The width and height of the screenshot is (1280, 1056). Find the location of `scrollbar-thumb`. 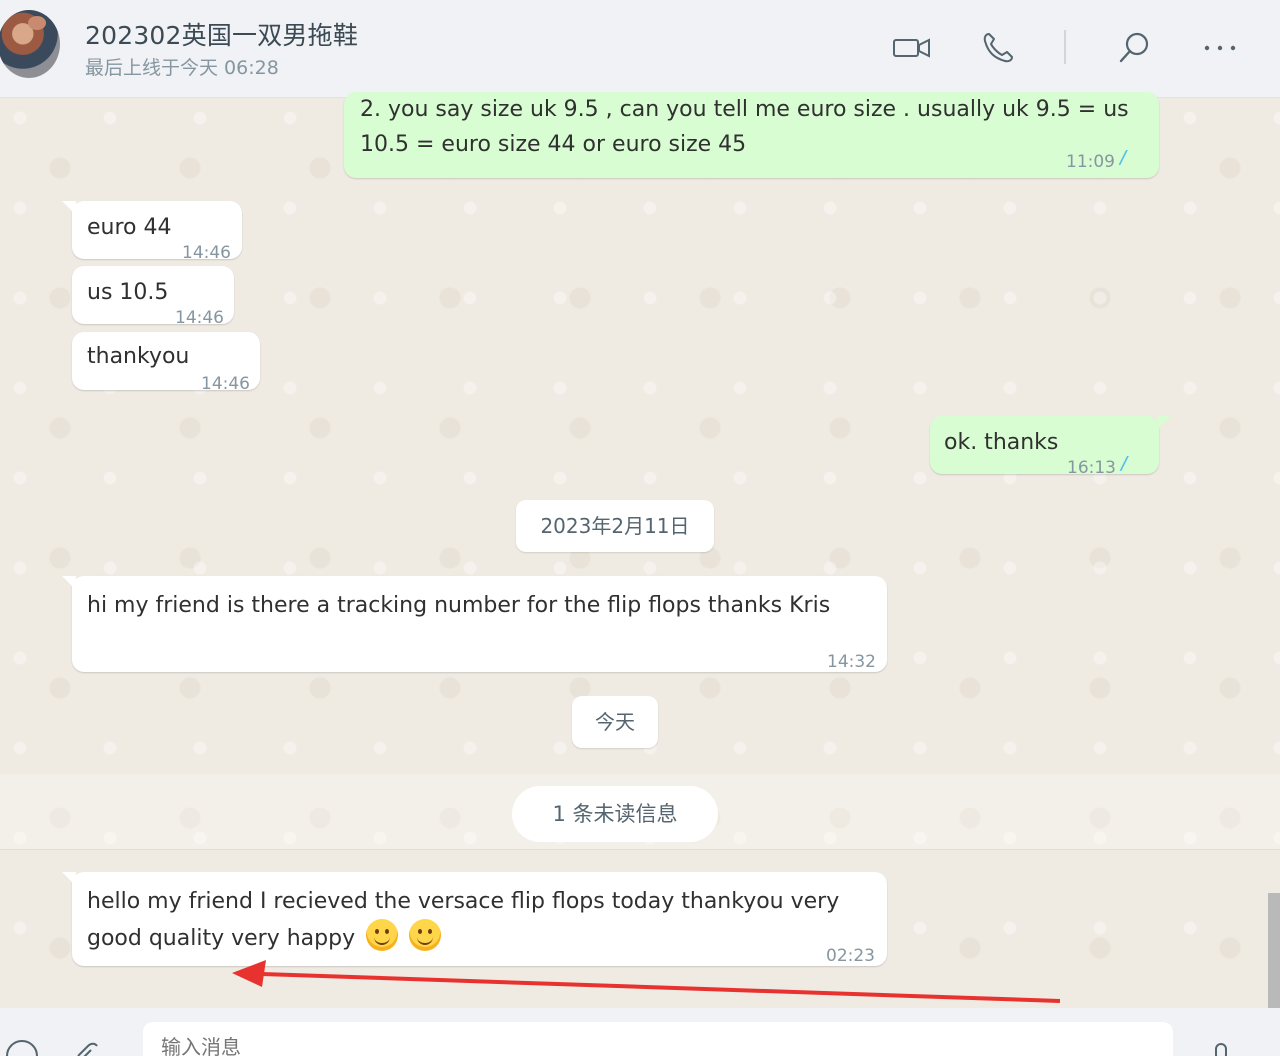

scrollbar-thumb is located at coordinates (1274, 950).